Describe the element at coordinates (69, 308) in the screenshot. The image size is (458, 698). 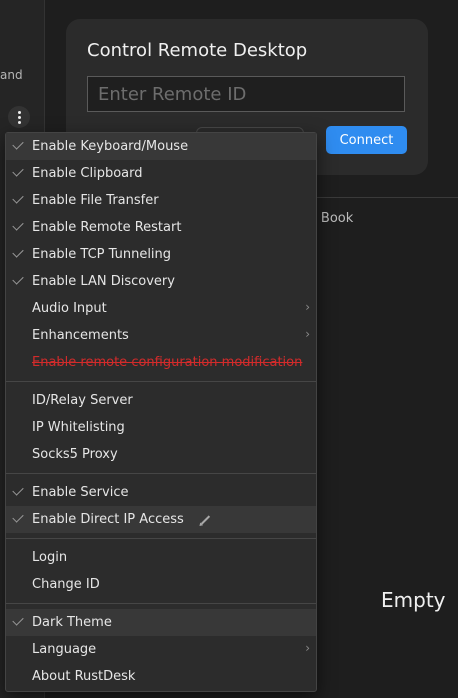
I see `menu-item-label: Audio Input` at that location.